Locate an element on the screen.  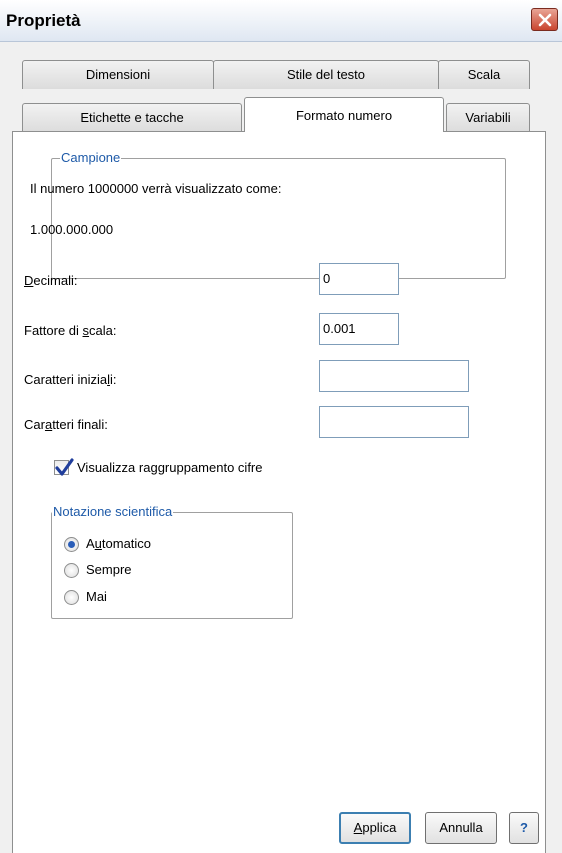
leading-chars-label: Caratteri iniziali: is located at coordinates (70, 379).